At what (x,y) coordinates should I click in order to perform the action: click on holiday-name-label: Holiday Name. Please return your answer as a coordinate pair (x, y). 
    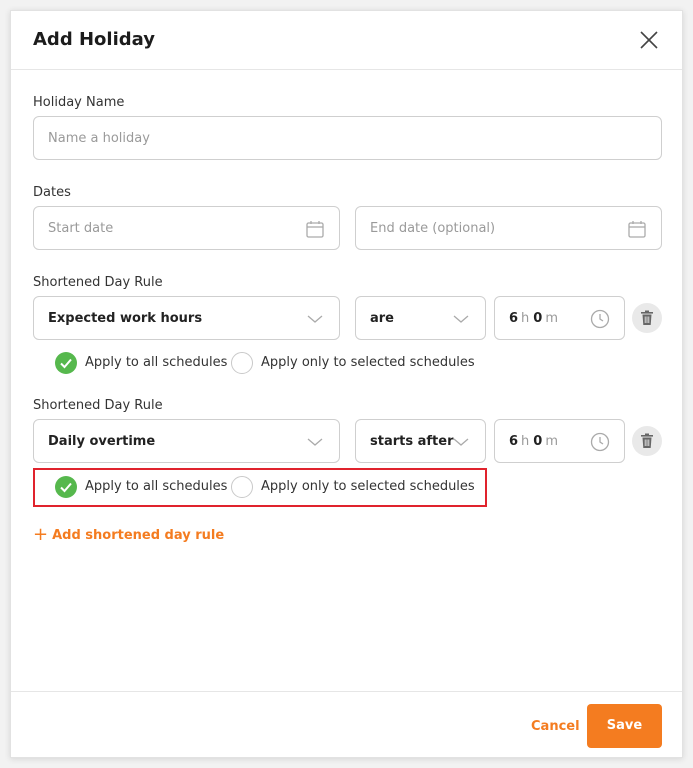
    Looking at the image, I should click on (79, 102).